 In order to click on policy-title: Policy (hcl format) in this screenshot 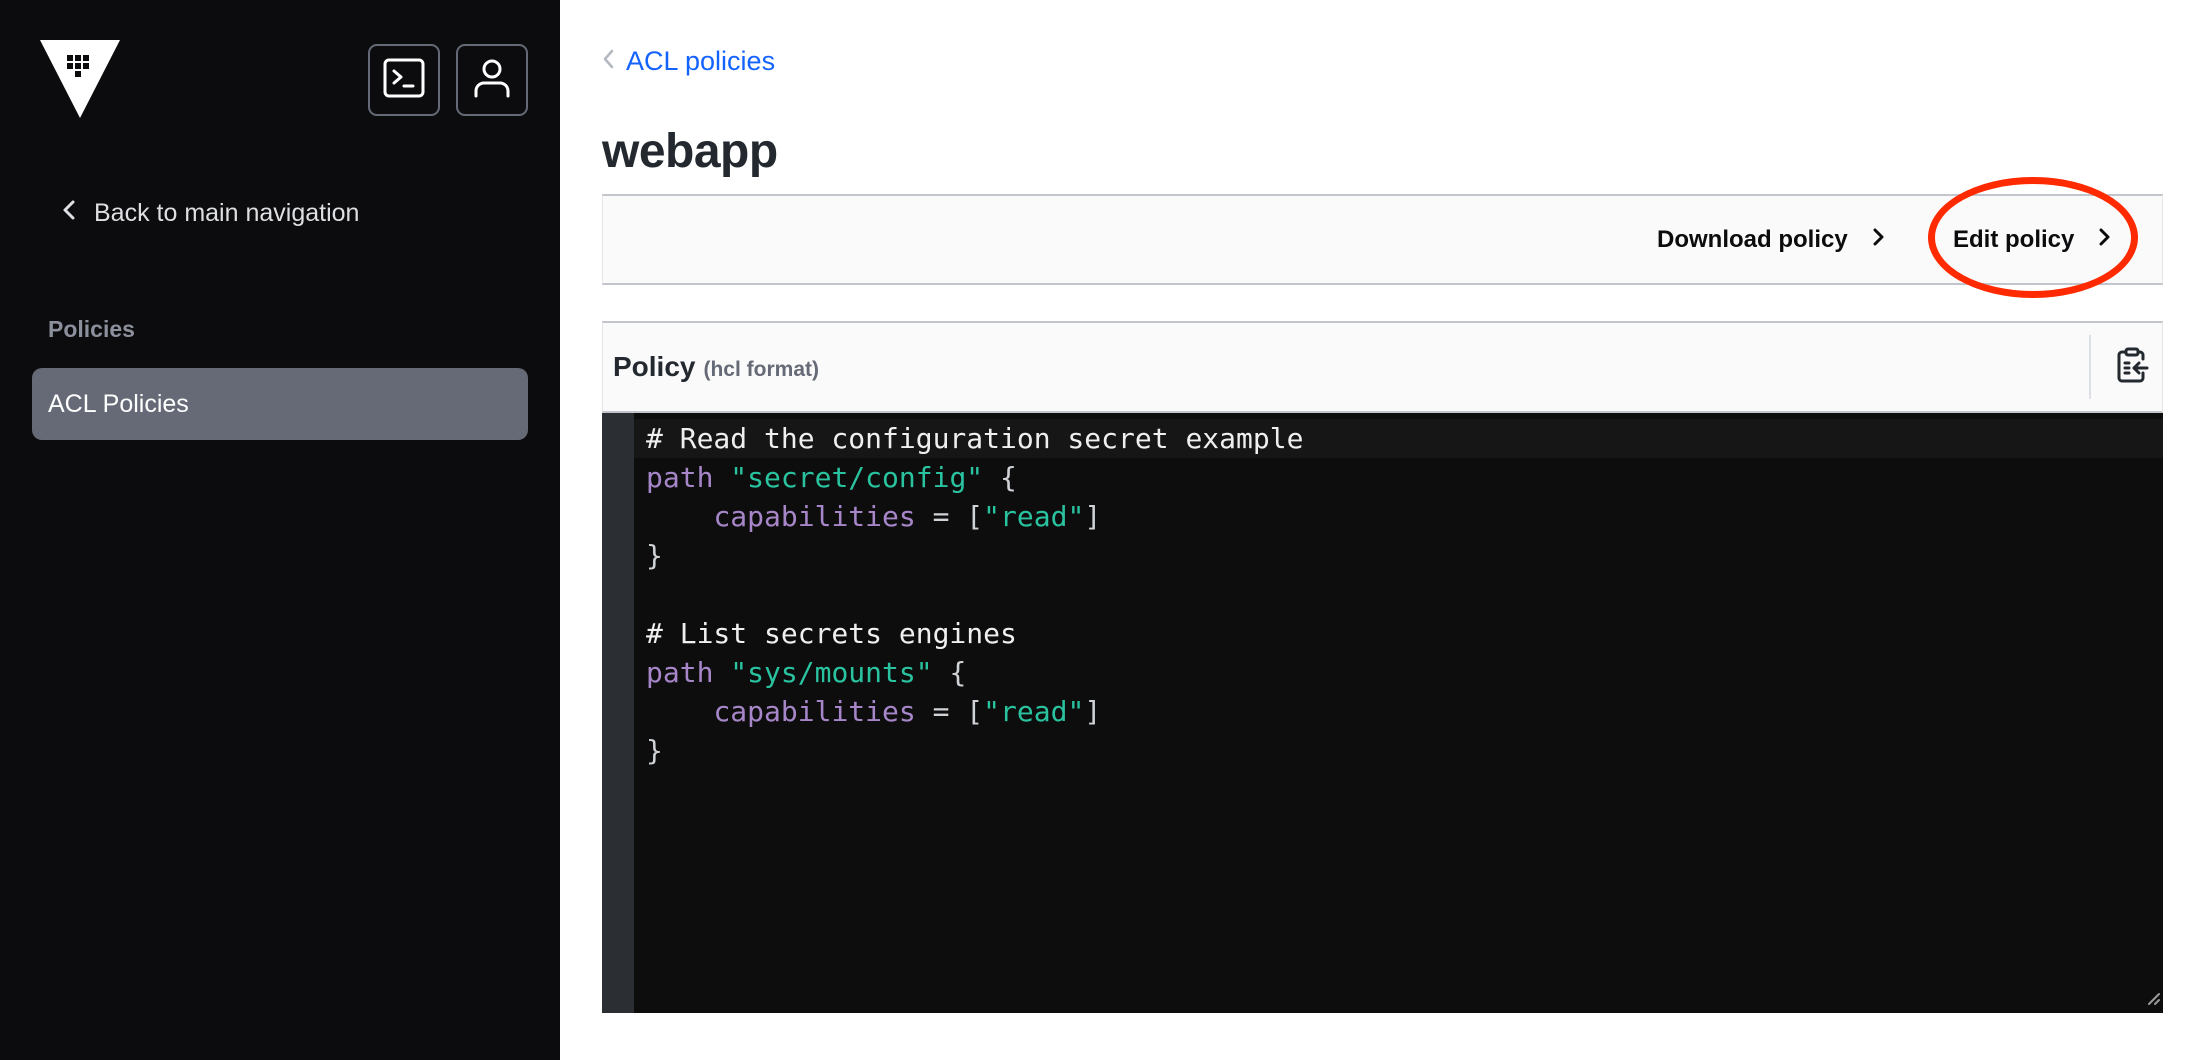, I will do `click(716, 367)`.